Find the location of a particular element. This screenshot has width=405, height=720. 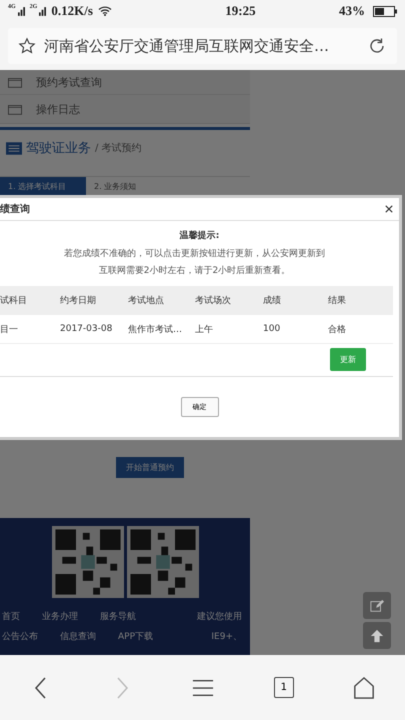

table-cell-text: 合格 is located at coordinates (337, 330).